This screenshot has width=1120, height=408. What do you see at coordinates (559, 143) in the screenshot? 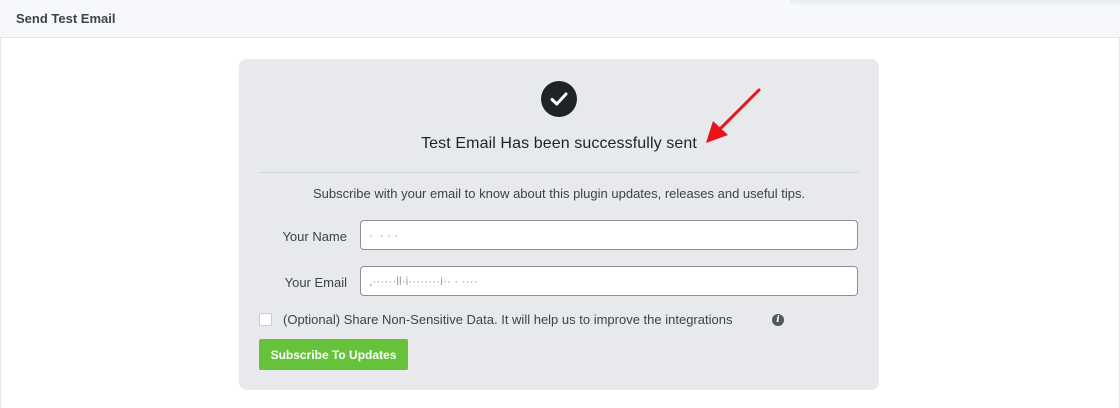
I see `success-title: Test Email Has been successfully sent` at bounding box center [559, 143].